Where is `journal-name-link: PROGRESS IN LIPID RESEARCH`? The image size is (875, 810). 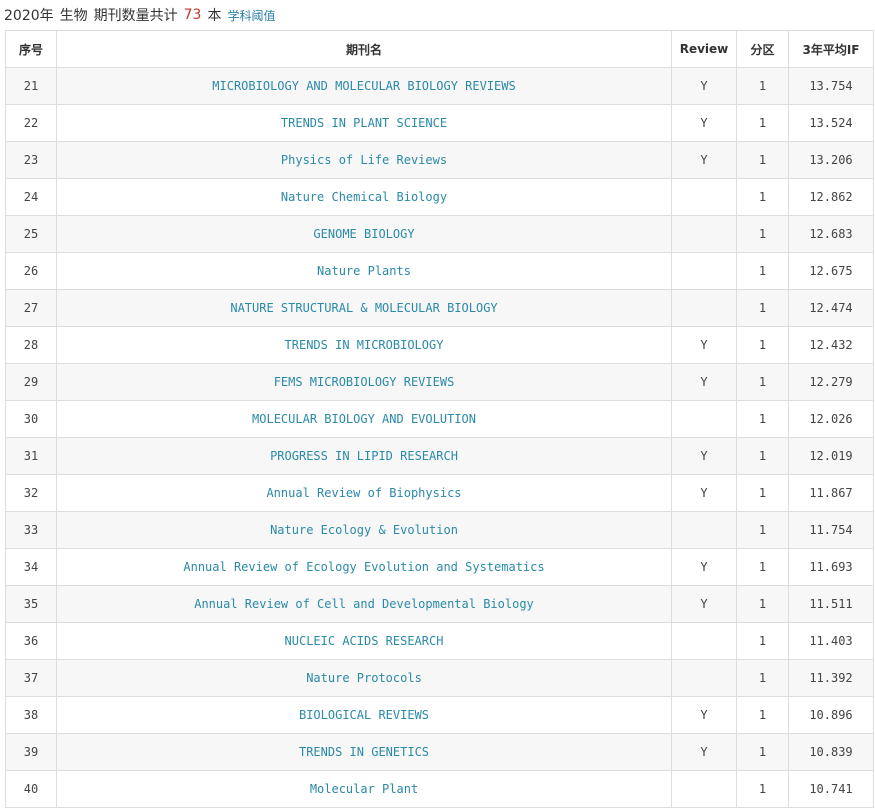 journal-name-link: PROGRESS IN LIPID RESEARCH is located at coordinates (364, 456).